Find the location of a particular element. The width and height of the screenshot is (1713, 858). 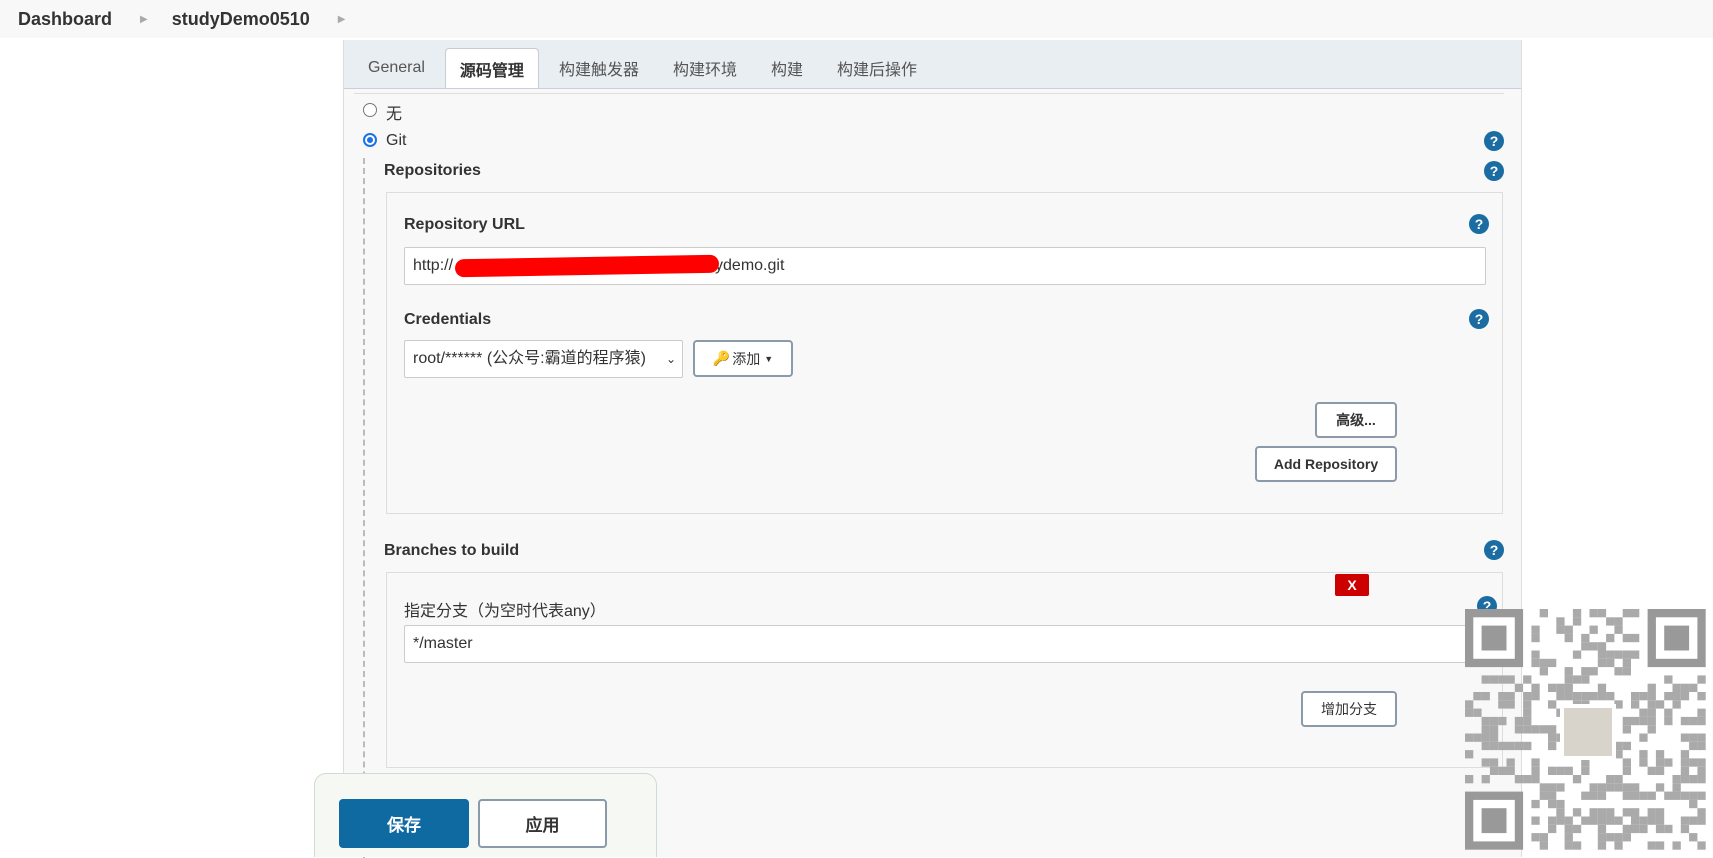

apply-button: 应用 is located at coordinates (542, 823).